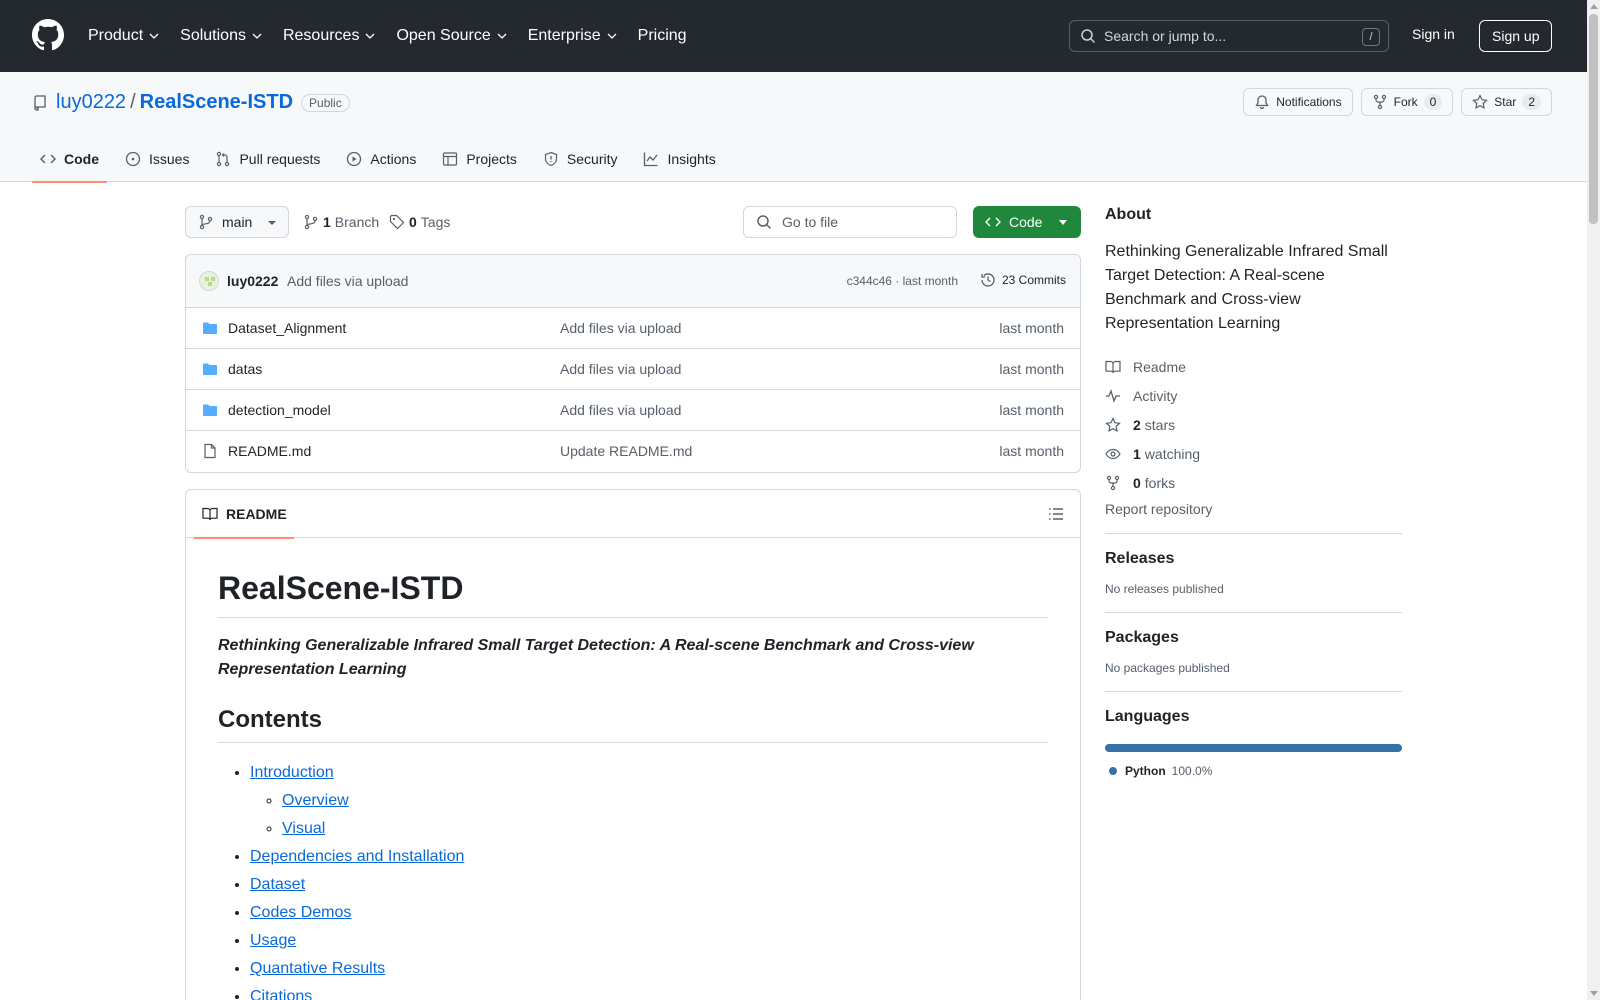 The width and height of the screenshot is (1600, 1000). I want to click on notifications-button: Notifications, so click(1298, 102).